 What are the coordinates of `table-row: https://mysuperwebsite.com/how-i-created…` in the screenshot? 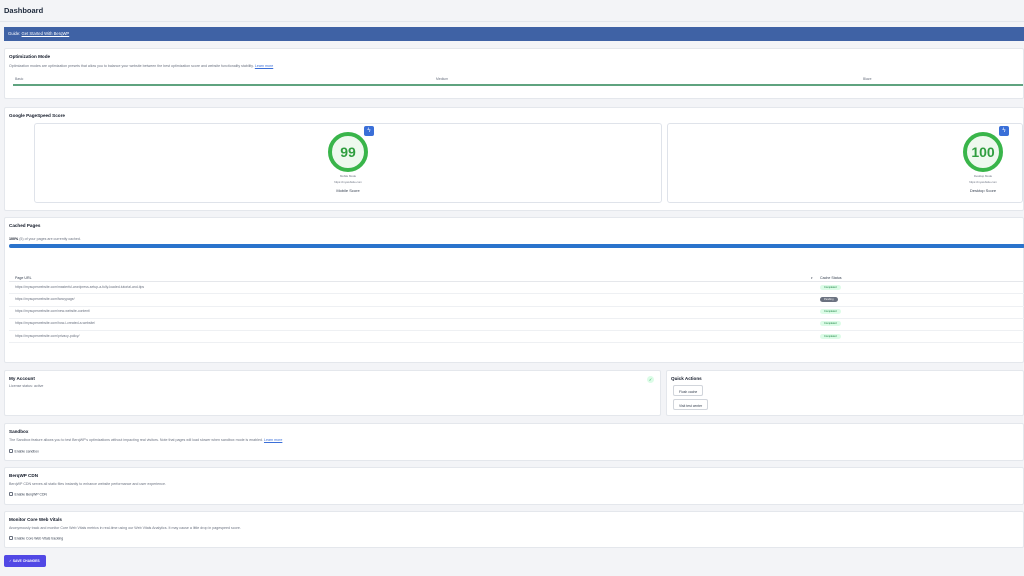 It's located at (516, 325).